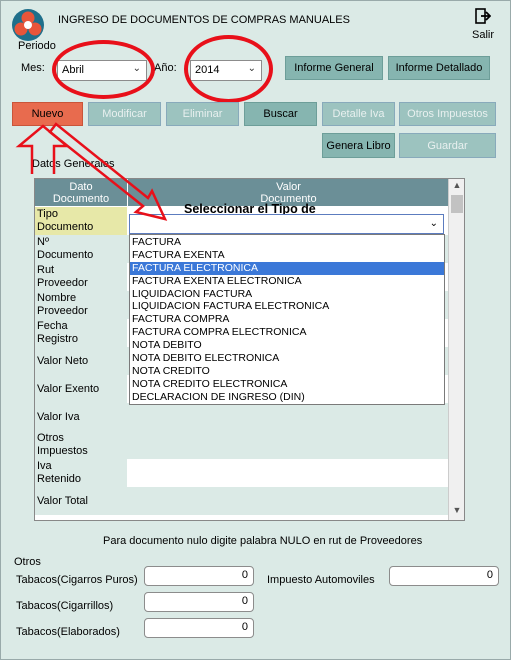 Image resolution: width=511 pixels, height=660 pixels. Describe the element at coordinates (287, 255) in the screenshot. I see `dropdown-option: FACTURA EXENTA` at that location.